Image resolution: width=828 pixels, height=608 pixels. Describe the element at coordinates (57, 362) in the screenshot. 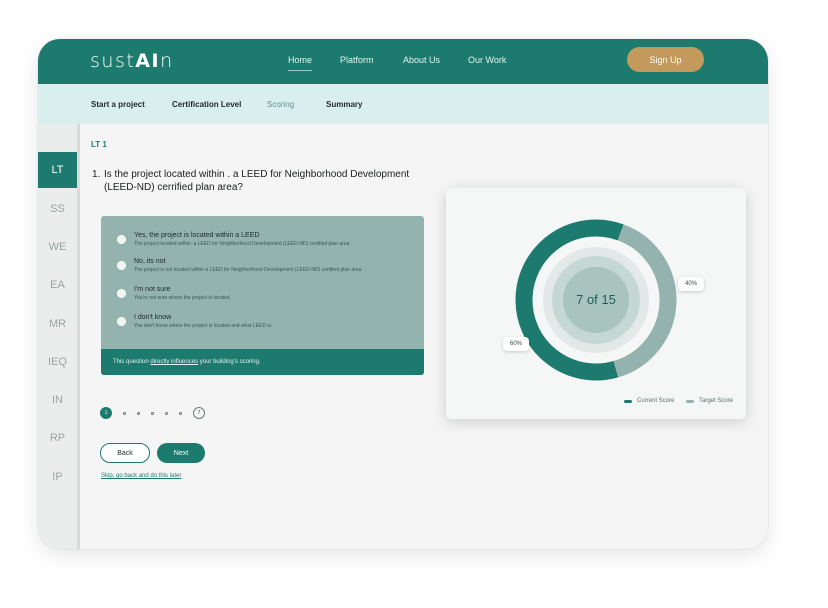

I see `sidebar-item-ieq: IEQ` at that location.